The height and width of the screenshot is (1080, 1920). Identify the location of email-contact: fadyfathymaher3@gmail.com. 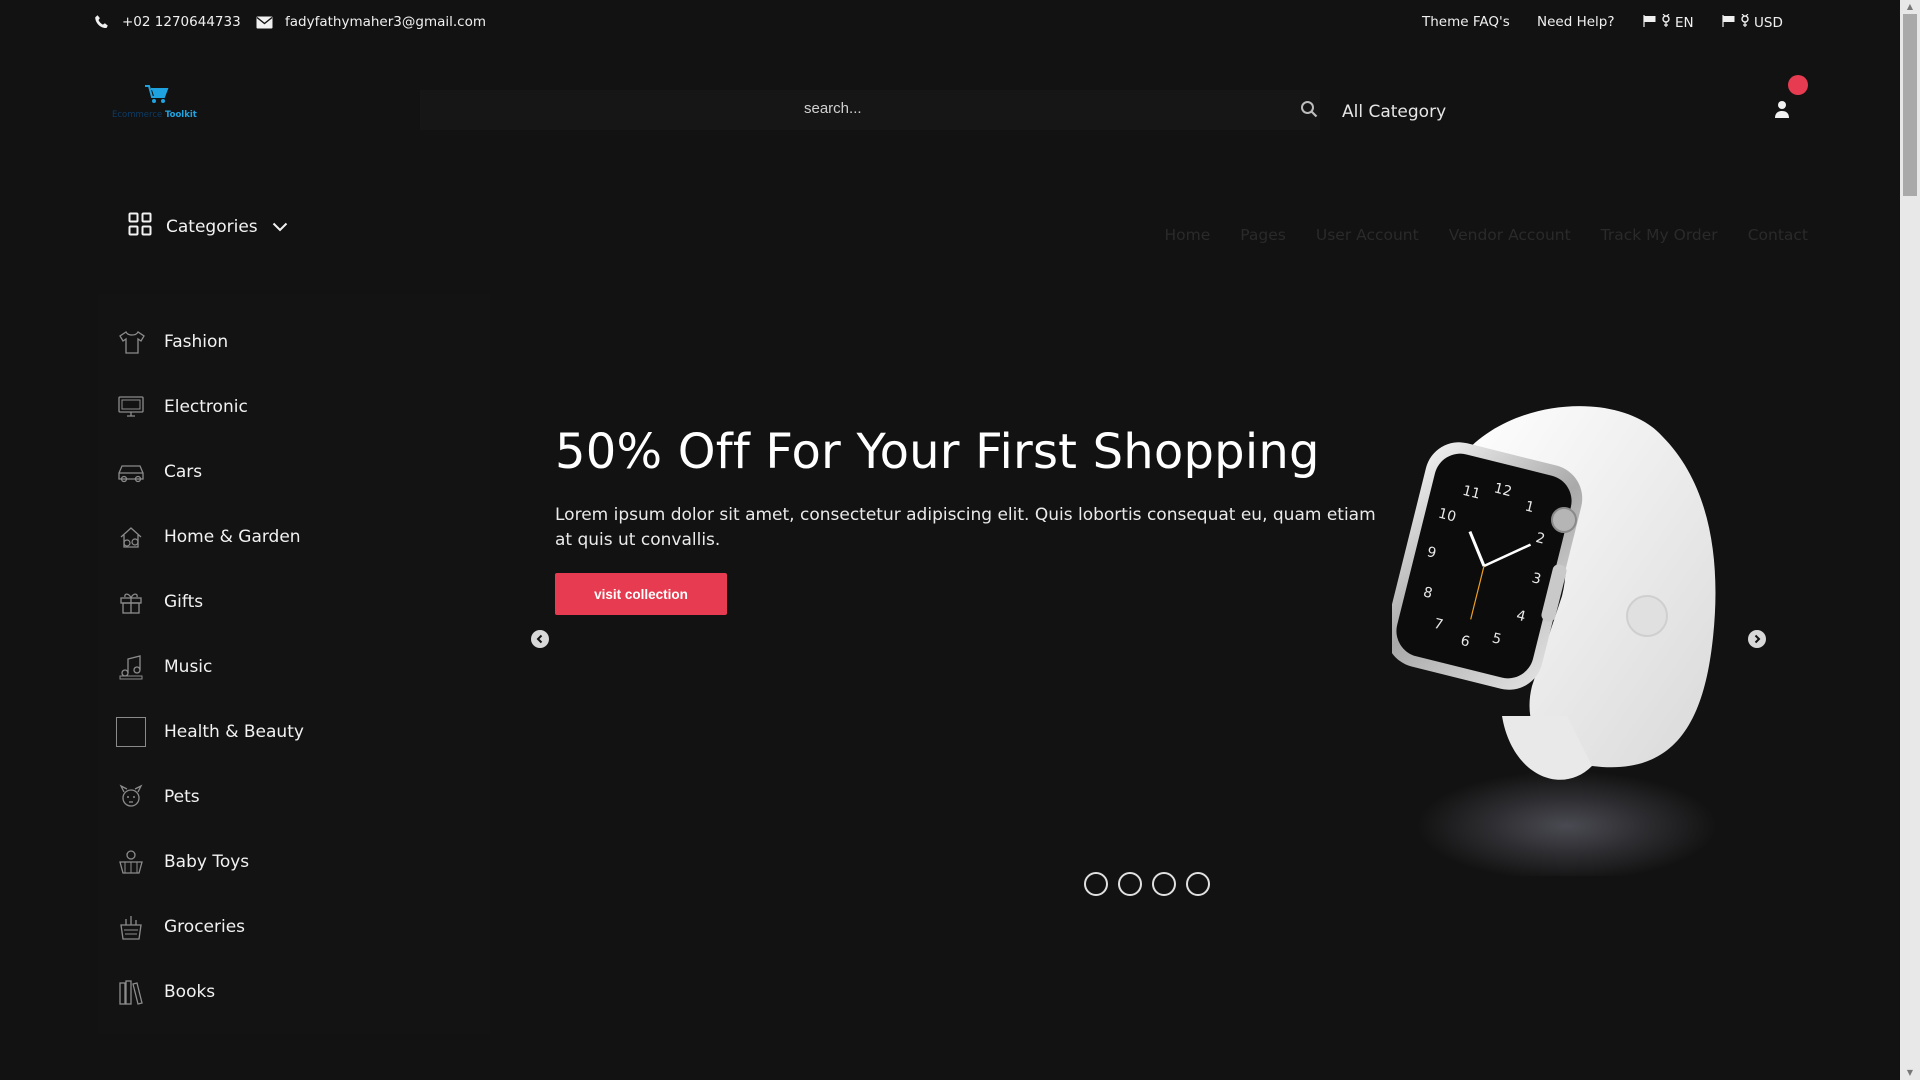
(371, 22).